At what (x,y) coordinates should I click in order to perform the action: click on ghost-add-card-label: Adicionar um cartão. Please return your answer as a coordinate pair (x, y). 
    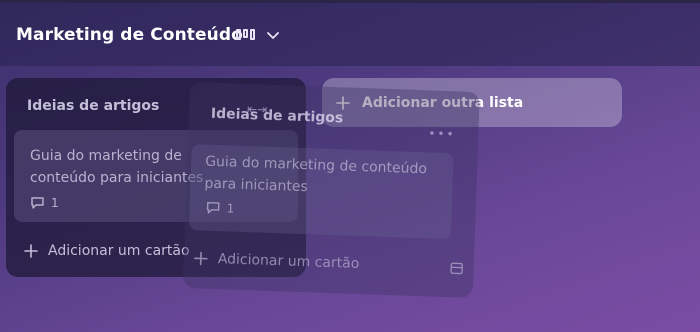
    Looking at the image, I should click on (288, 262).